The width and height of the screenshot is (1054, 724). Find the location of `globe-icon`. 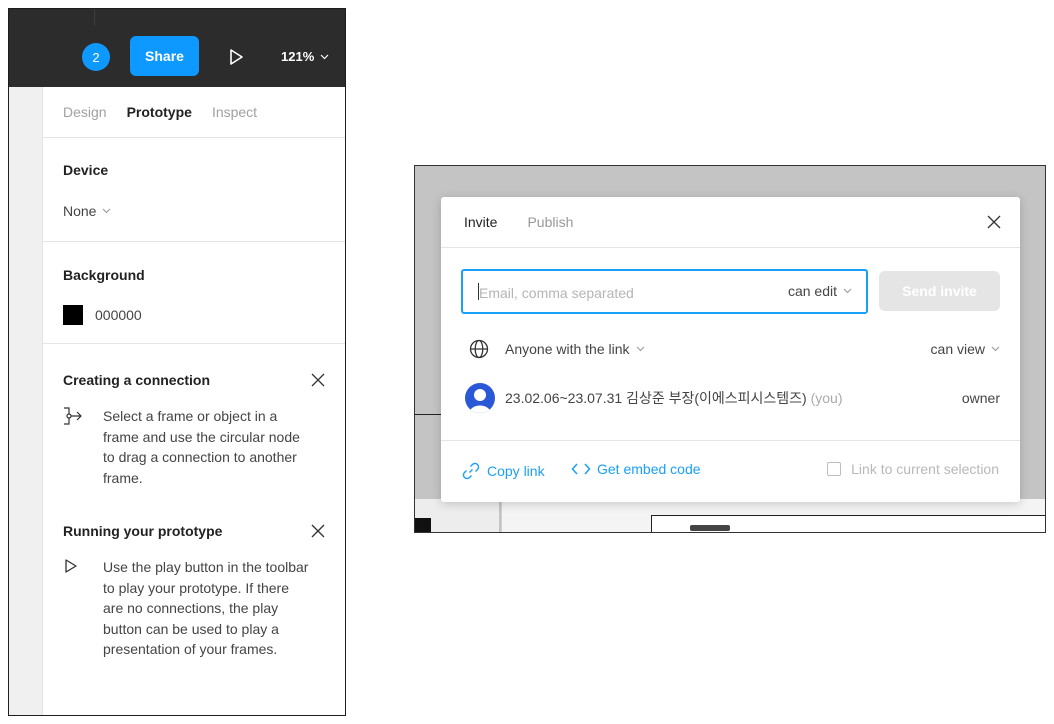

globe-icon is located at coordinates (479, 349).